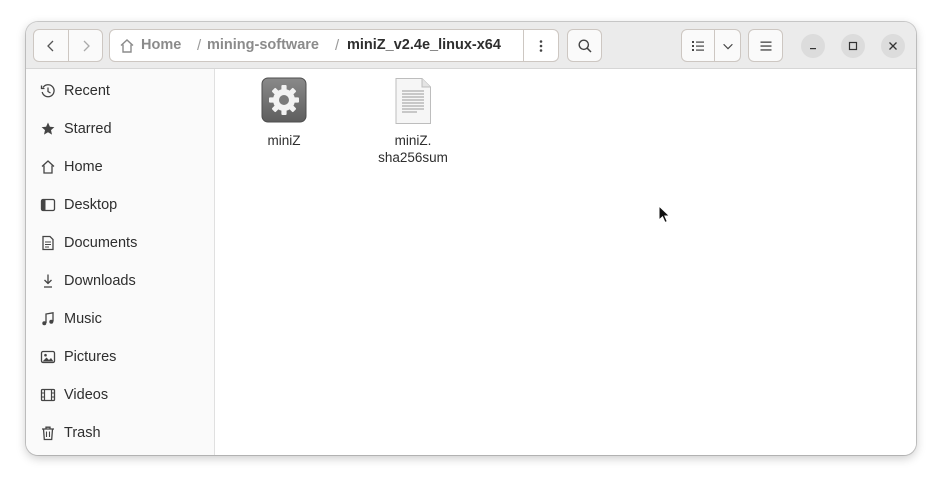 This screenshot has width=942, height=484. I want to click on forward-button, so click(86, 45).